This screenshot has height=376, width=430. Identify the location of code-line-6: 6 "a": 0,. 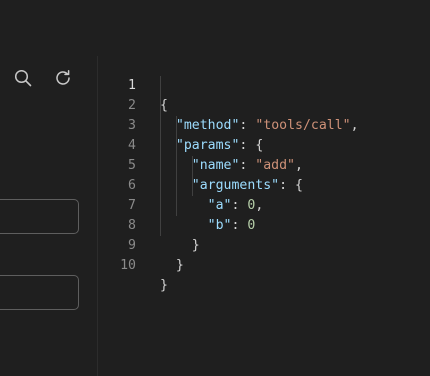
(264, 184).